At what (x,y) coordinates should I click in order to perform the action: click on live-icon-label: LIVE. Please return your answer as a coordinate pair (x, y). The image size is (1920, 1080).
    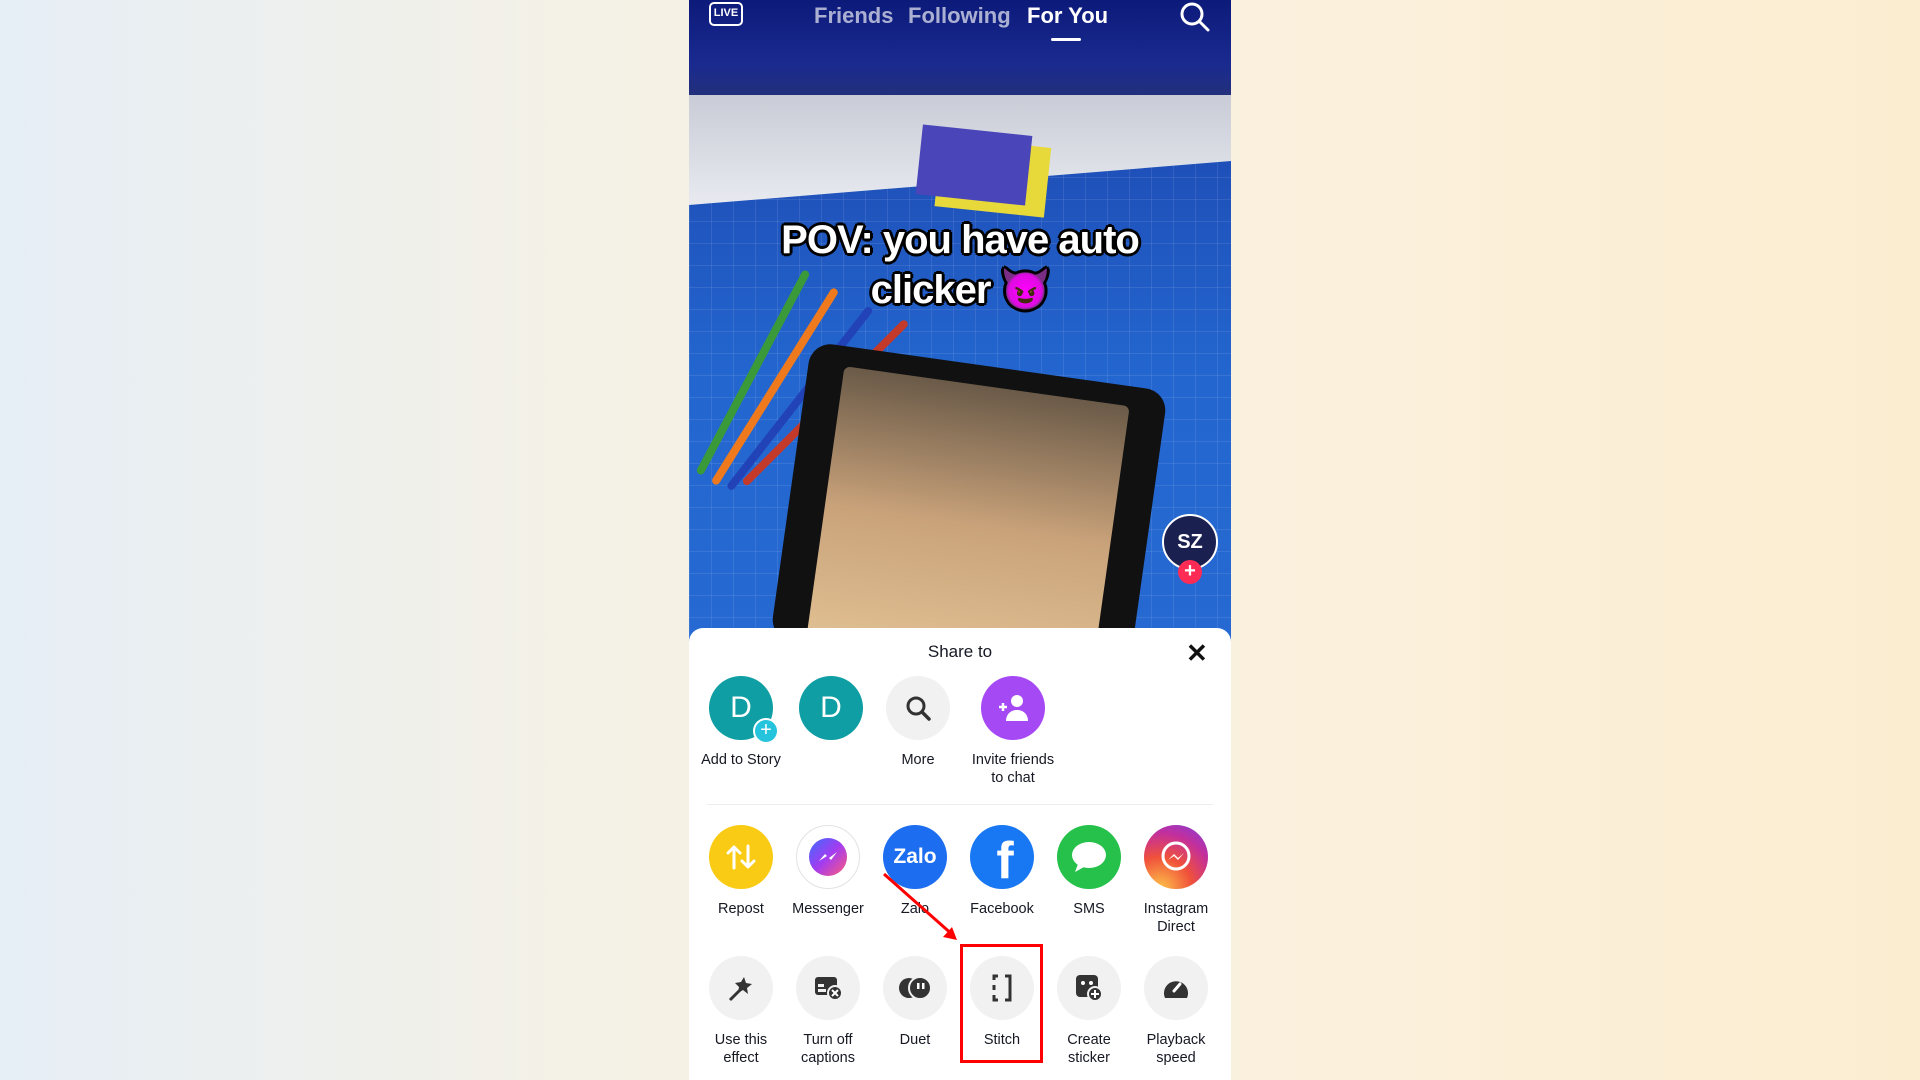
    Looking at the image, I should click on (726, 13).